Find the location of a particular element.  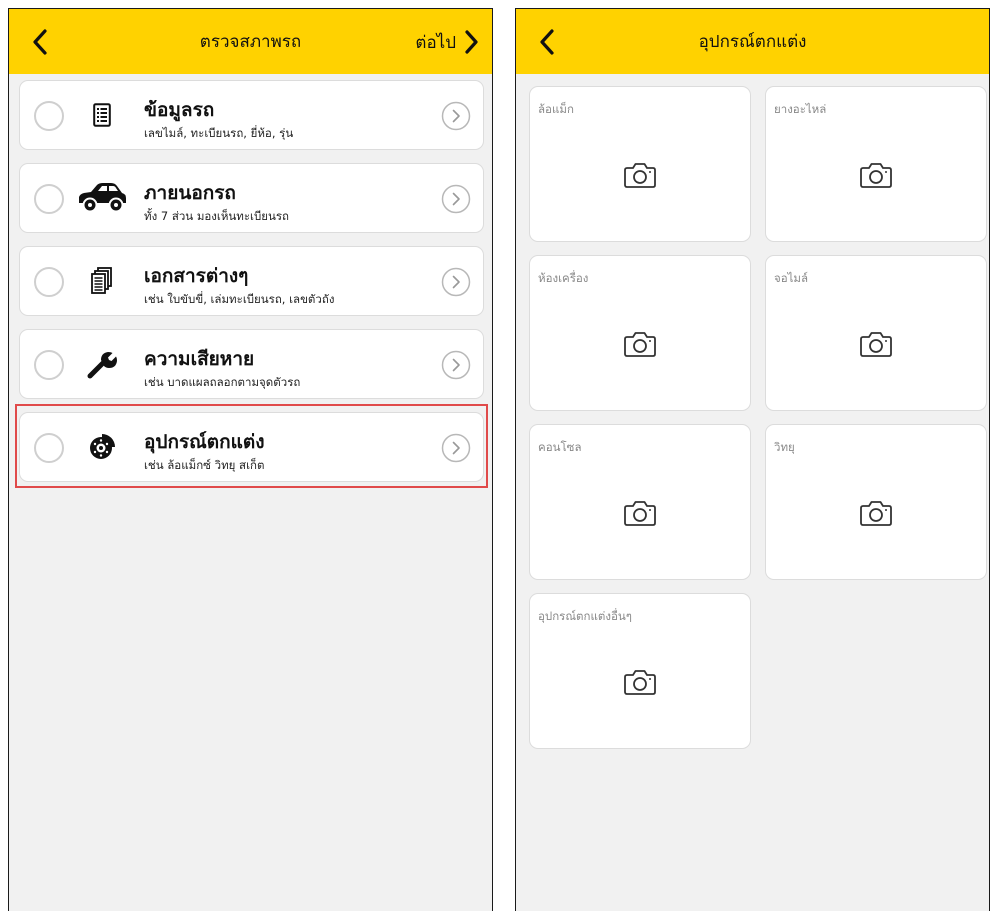

page-title: อุปกรณ์ตกแต่ง is located at coordinates (752, 42).